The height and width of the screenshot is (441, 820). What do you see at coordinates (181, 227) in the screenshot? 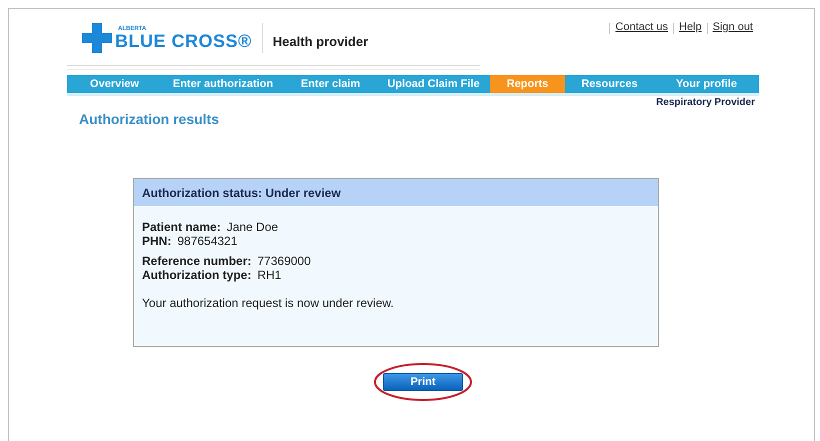
I see `field-label: Patient name:` at bounding box center [181, 227].